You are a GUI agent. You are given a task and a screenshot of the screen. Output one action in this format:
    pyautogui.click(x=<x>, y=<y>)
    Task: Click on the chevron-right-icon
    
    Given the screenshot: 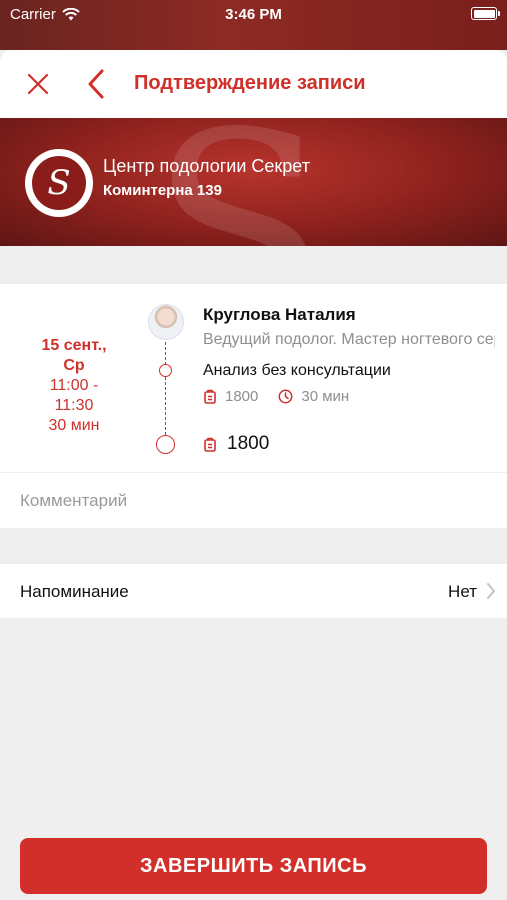 What is the action you would take?
    pyautogui.click(x=491, y=591)
    